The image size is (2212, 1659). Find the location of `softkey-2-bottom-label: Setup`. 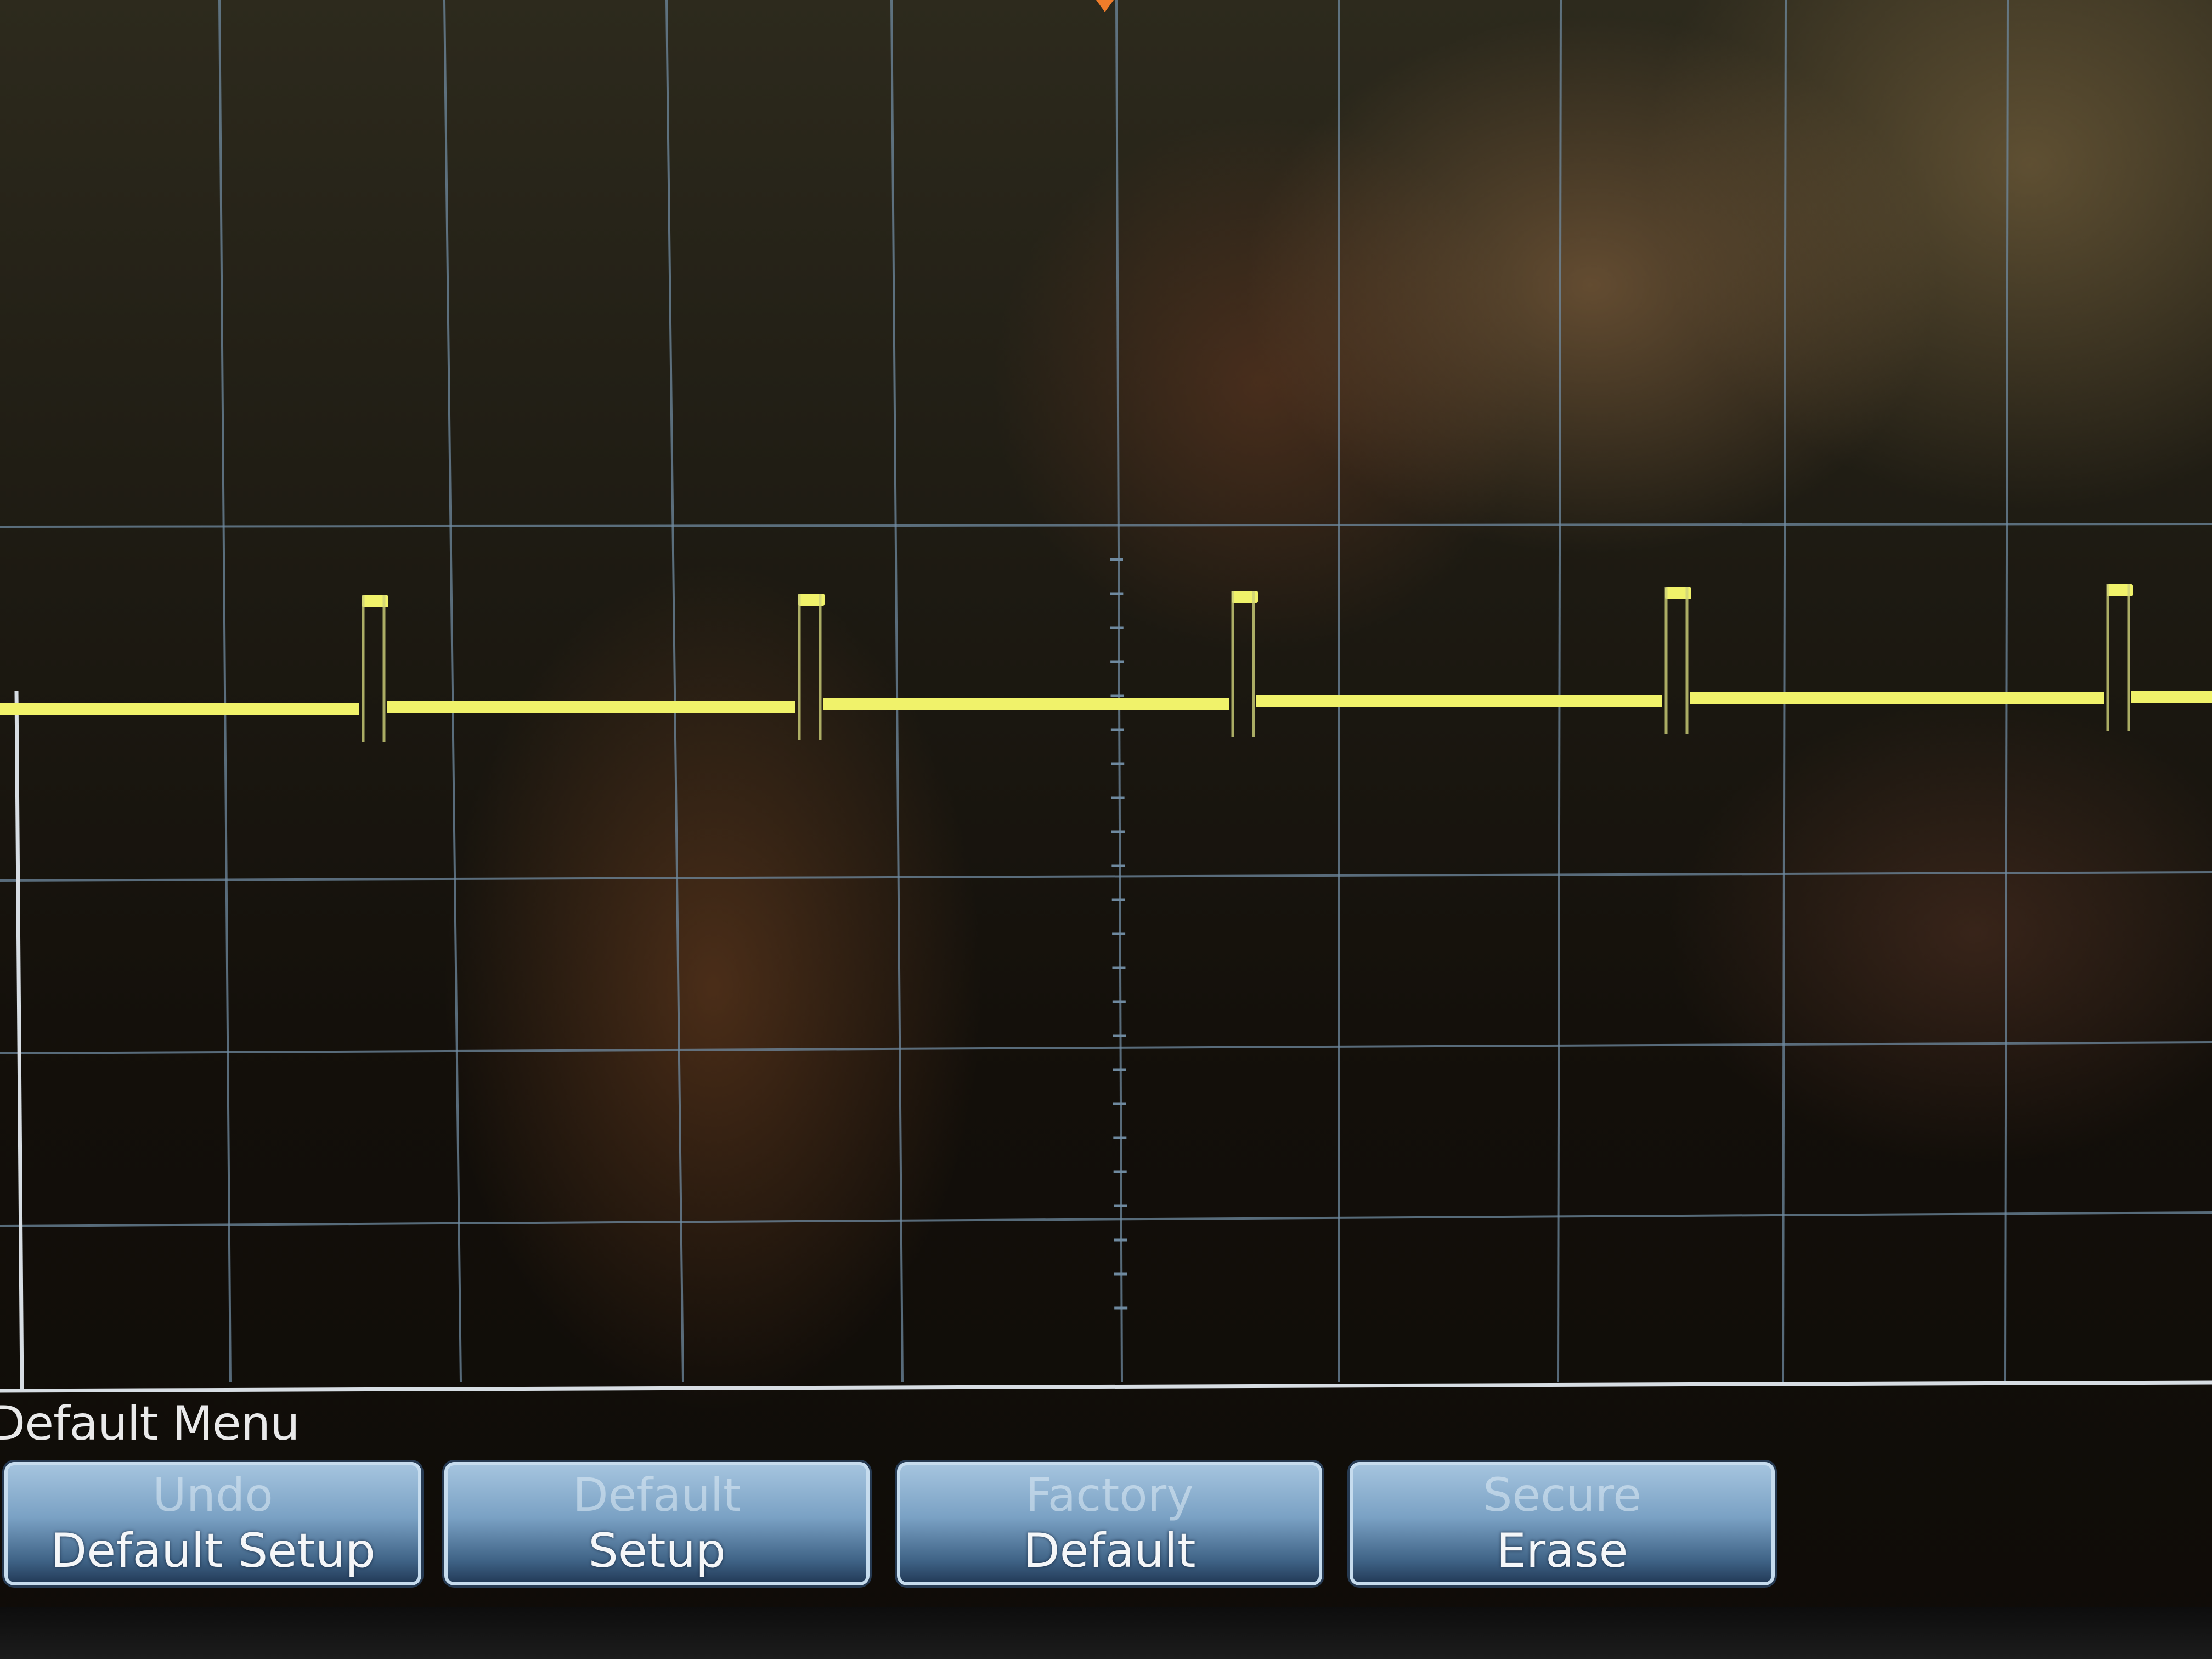

softkey-2-bottom-label: Setup is located at coordinates (657, 1551).